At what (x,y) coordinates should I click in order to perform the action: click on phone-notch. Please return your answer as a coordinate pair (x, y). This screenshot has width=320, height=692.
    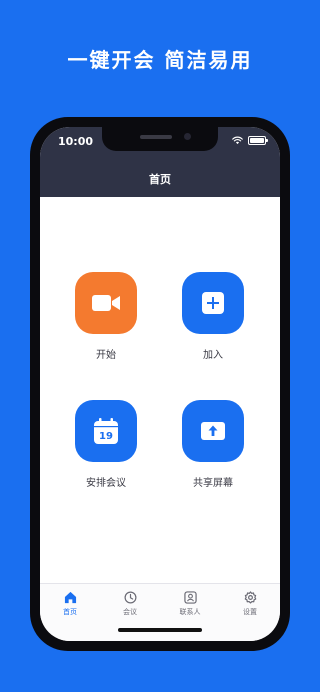
    Looking at the image, I should click on (160, 139).